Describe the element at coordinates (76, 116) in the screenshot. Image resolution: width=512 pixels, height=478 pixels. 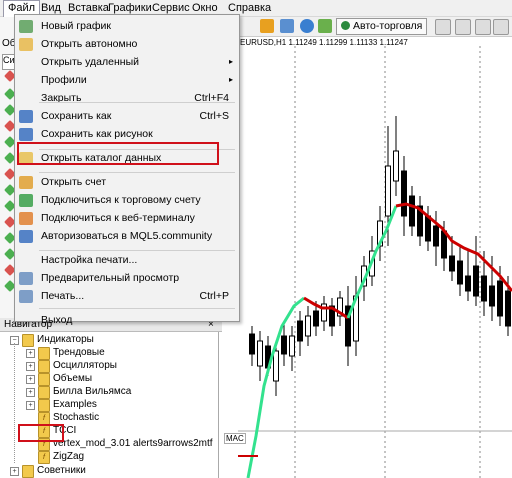
I see `file-menu-item: Сохранить как` at that location.